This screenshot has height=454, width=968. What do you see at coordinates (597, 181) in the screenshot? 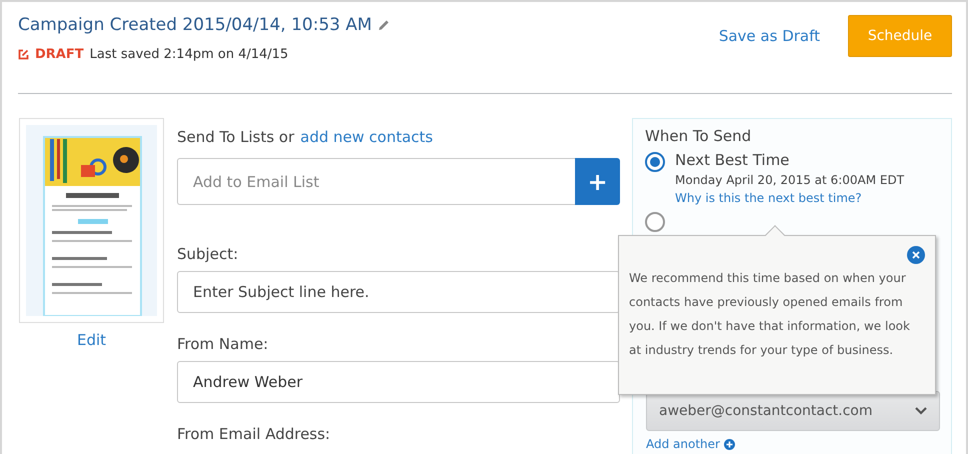
I see `add-list-button: +` at bounding box center [597, 181].